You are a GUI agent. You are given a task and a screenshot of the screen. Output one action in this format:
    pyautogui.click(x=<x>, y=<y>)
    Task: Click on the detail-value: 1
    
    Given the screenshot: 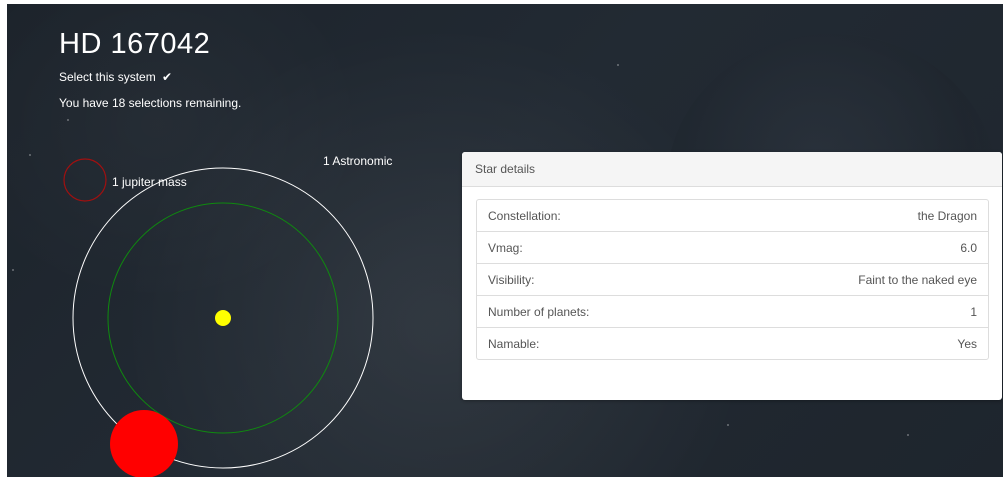 What is the action you would take?
    pyautogui.click(x=973, y=311)
    